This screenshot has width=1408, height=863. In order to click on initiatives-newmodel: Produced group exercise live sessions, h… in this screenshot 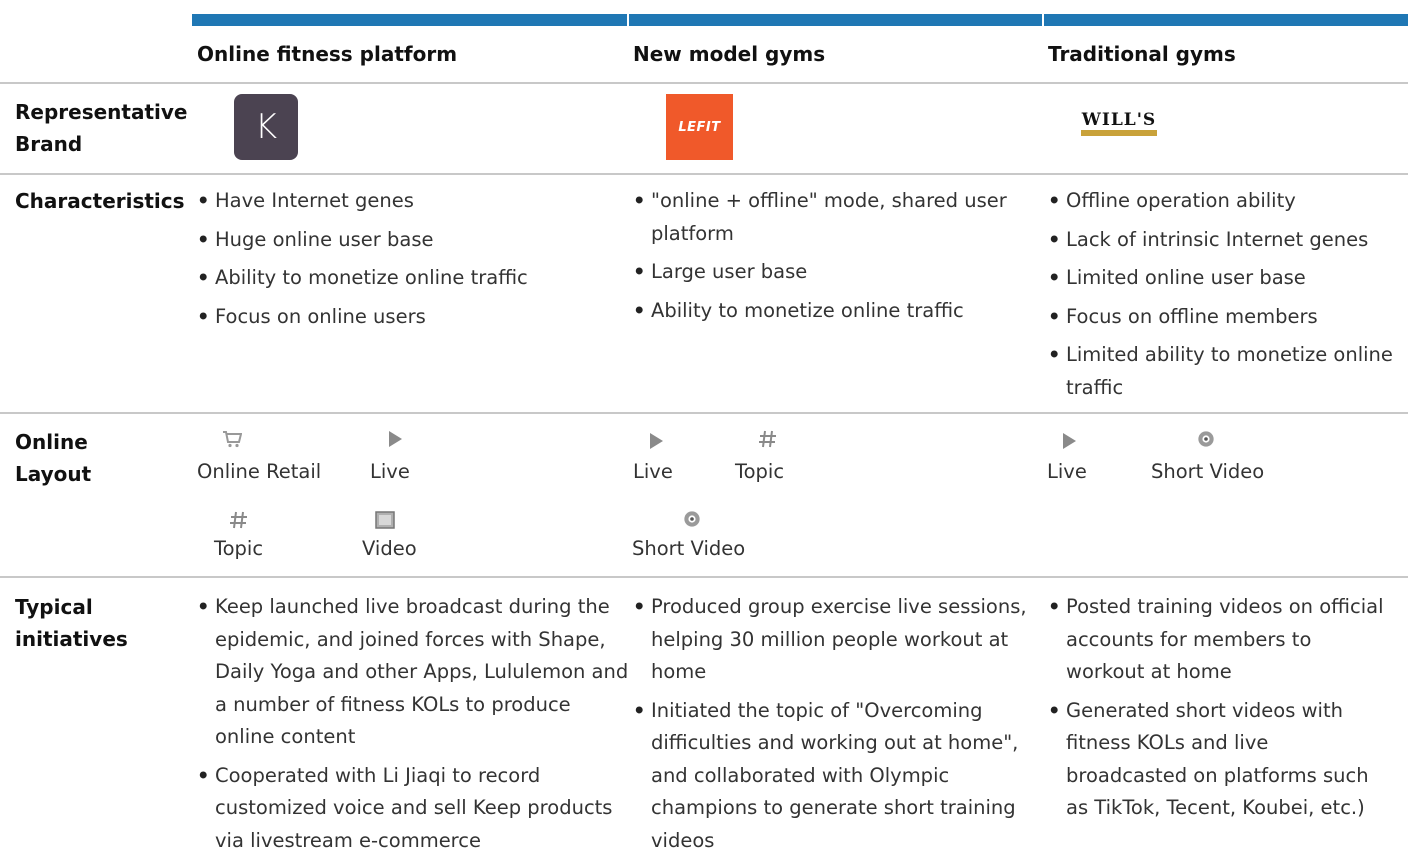, I will do `click(833, 727)`.